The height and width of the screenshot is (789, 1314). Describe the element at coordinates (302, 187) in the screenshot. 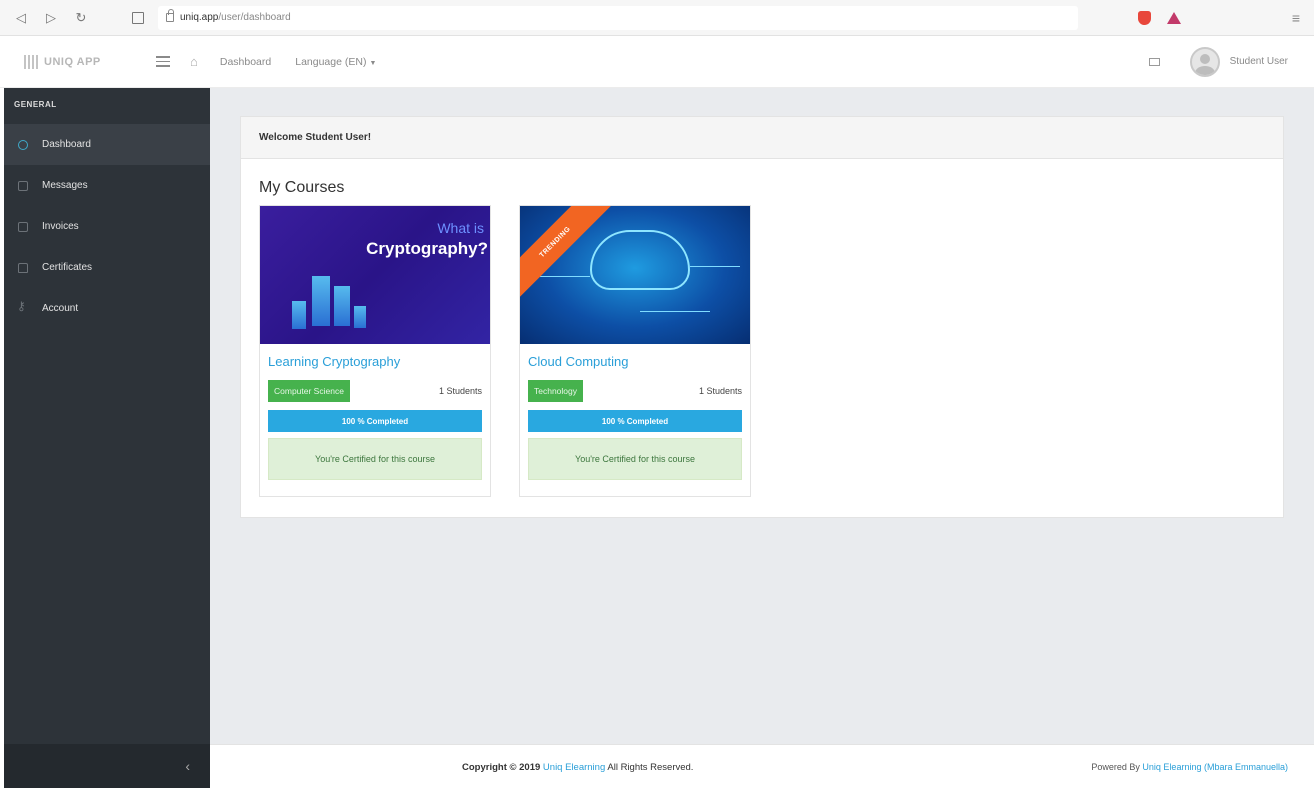

I see `section-title: My Courses` at that location.